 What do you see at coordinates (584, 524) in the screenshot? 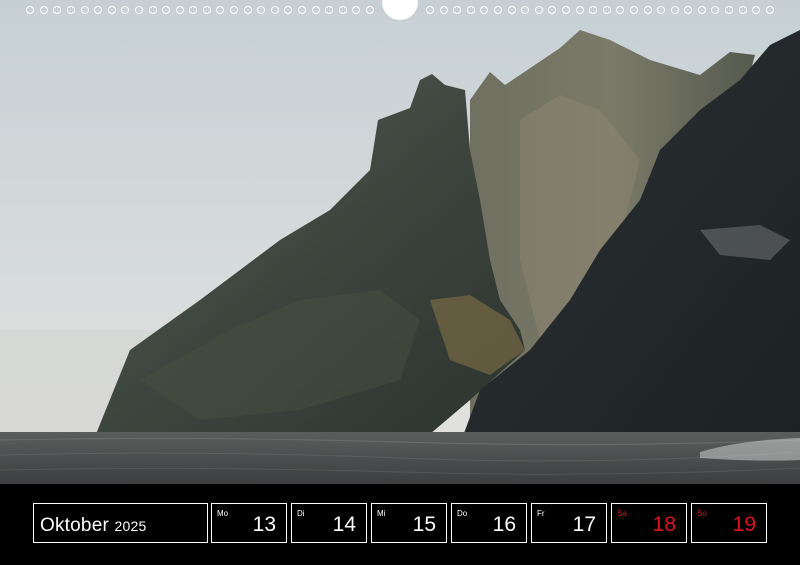
I see `day-number: 17` at bounding box center [584, 524].